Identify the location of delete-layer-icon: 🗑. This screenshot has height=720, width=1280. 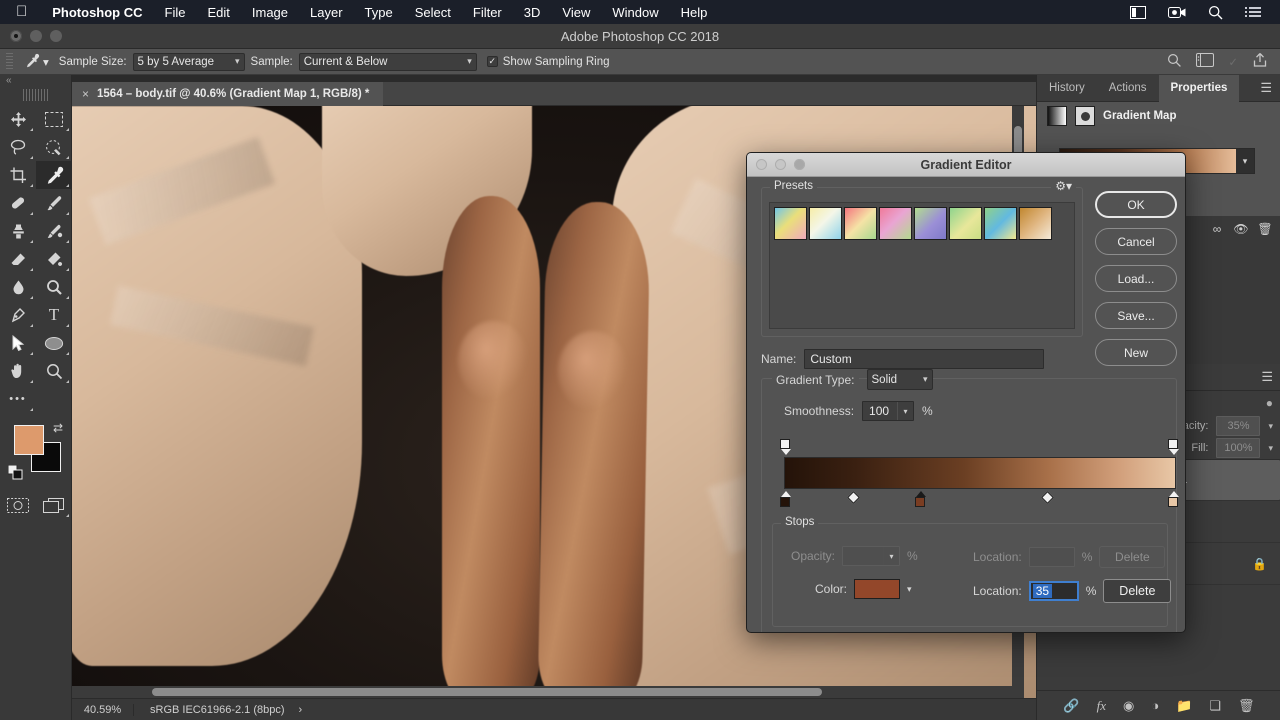
(1246, 706).